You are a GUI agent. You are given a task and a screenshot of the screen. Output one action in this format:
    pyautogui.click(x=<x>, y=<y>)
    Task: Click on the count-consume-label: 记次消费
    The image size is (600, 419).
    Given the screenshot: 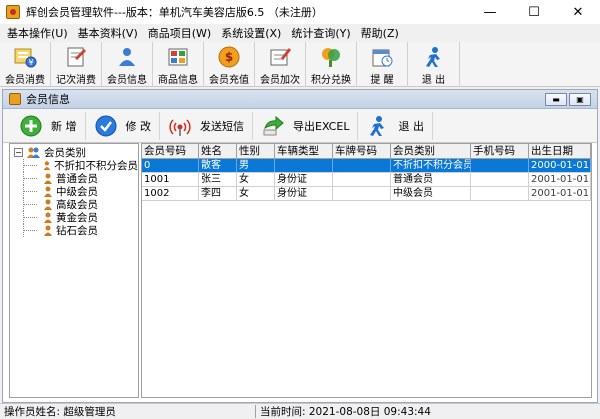 What is the action you would take?
    pyautogui.click(x=76, y=80)
    